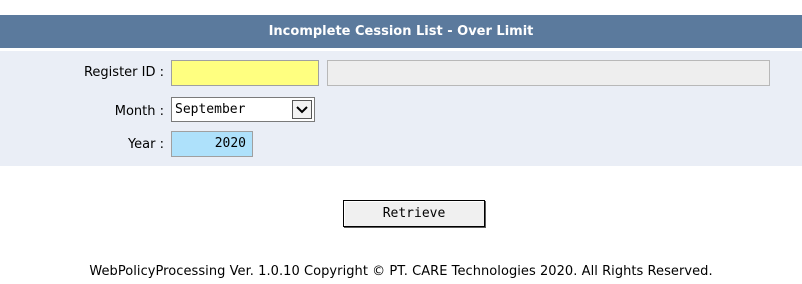 The image size is (802, 284). Describe the element at coordinates (414, 213) in the screenshot. I see `retrieve-button: Retrieve` at that location.